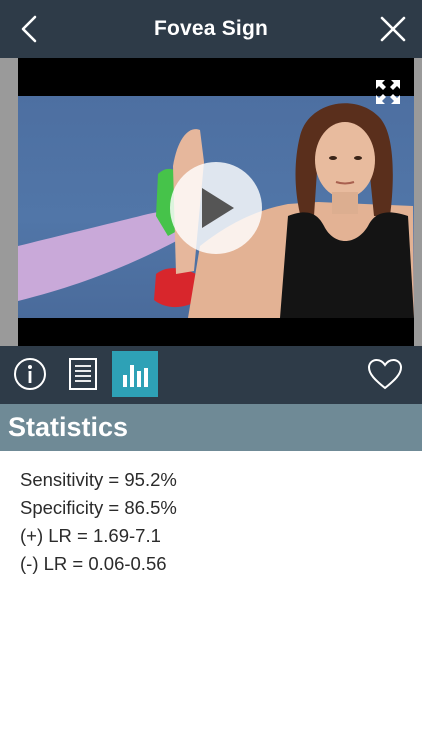 The width and height of the screenshot is (422, 750). I want to click on bar-chart-icon, so click(135, 376).